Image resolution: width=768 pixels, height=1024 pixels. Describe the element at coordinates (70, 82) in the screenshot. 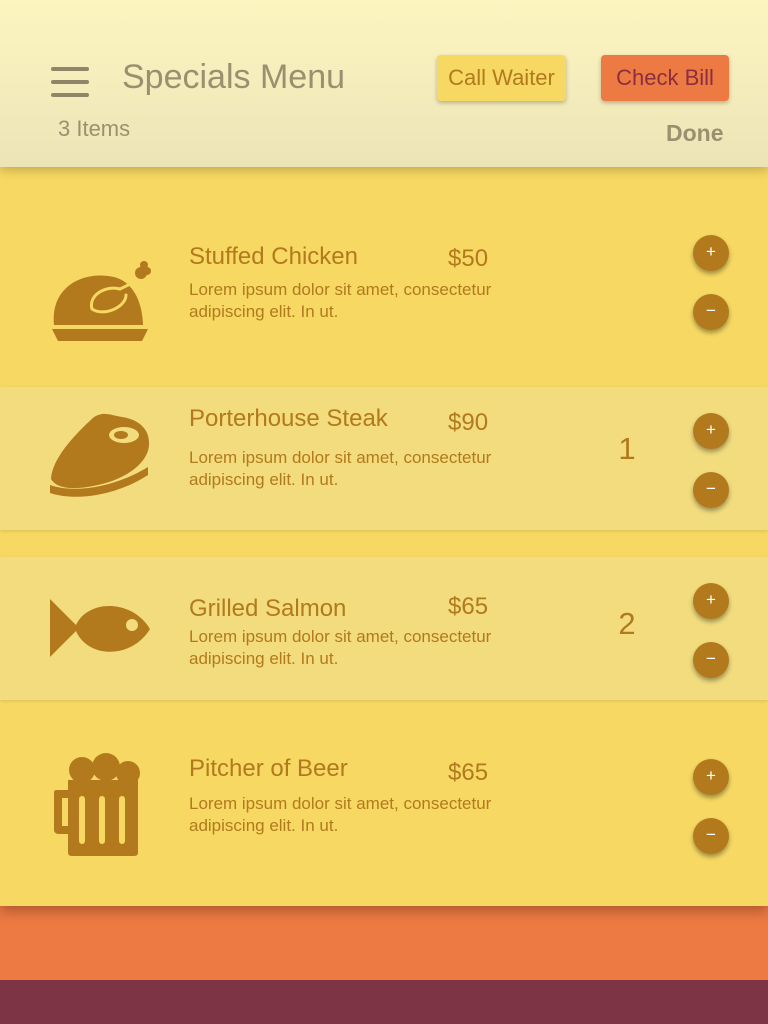

I see `hamburger-menu-icon` at that location.